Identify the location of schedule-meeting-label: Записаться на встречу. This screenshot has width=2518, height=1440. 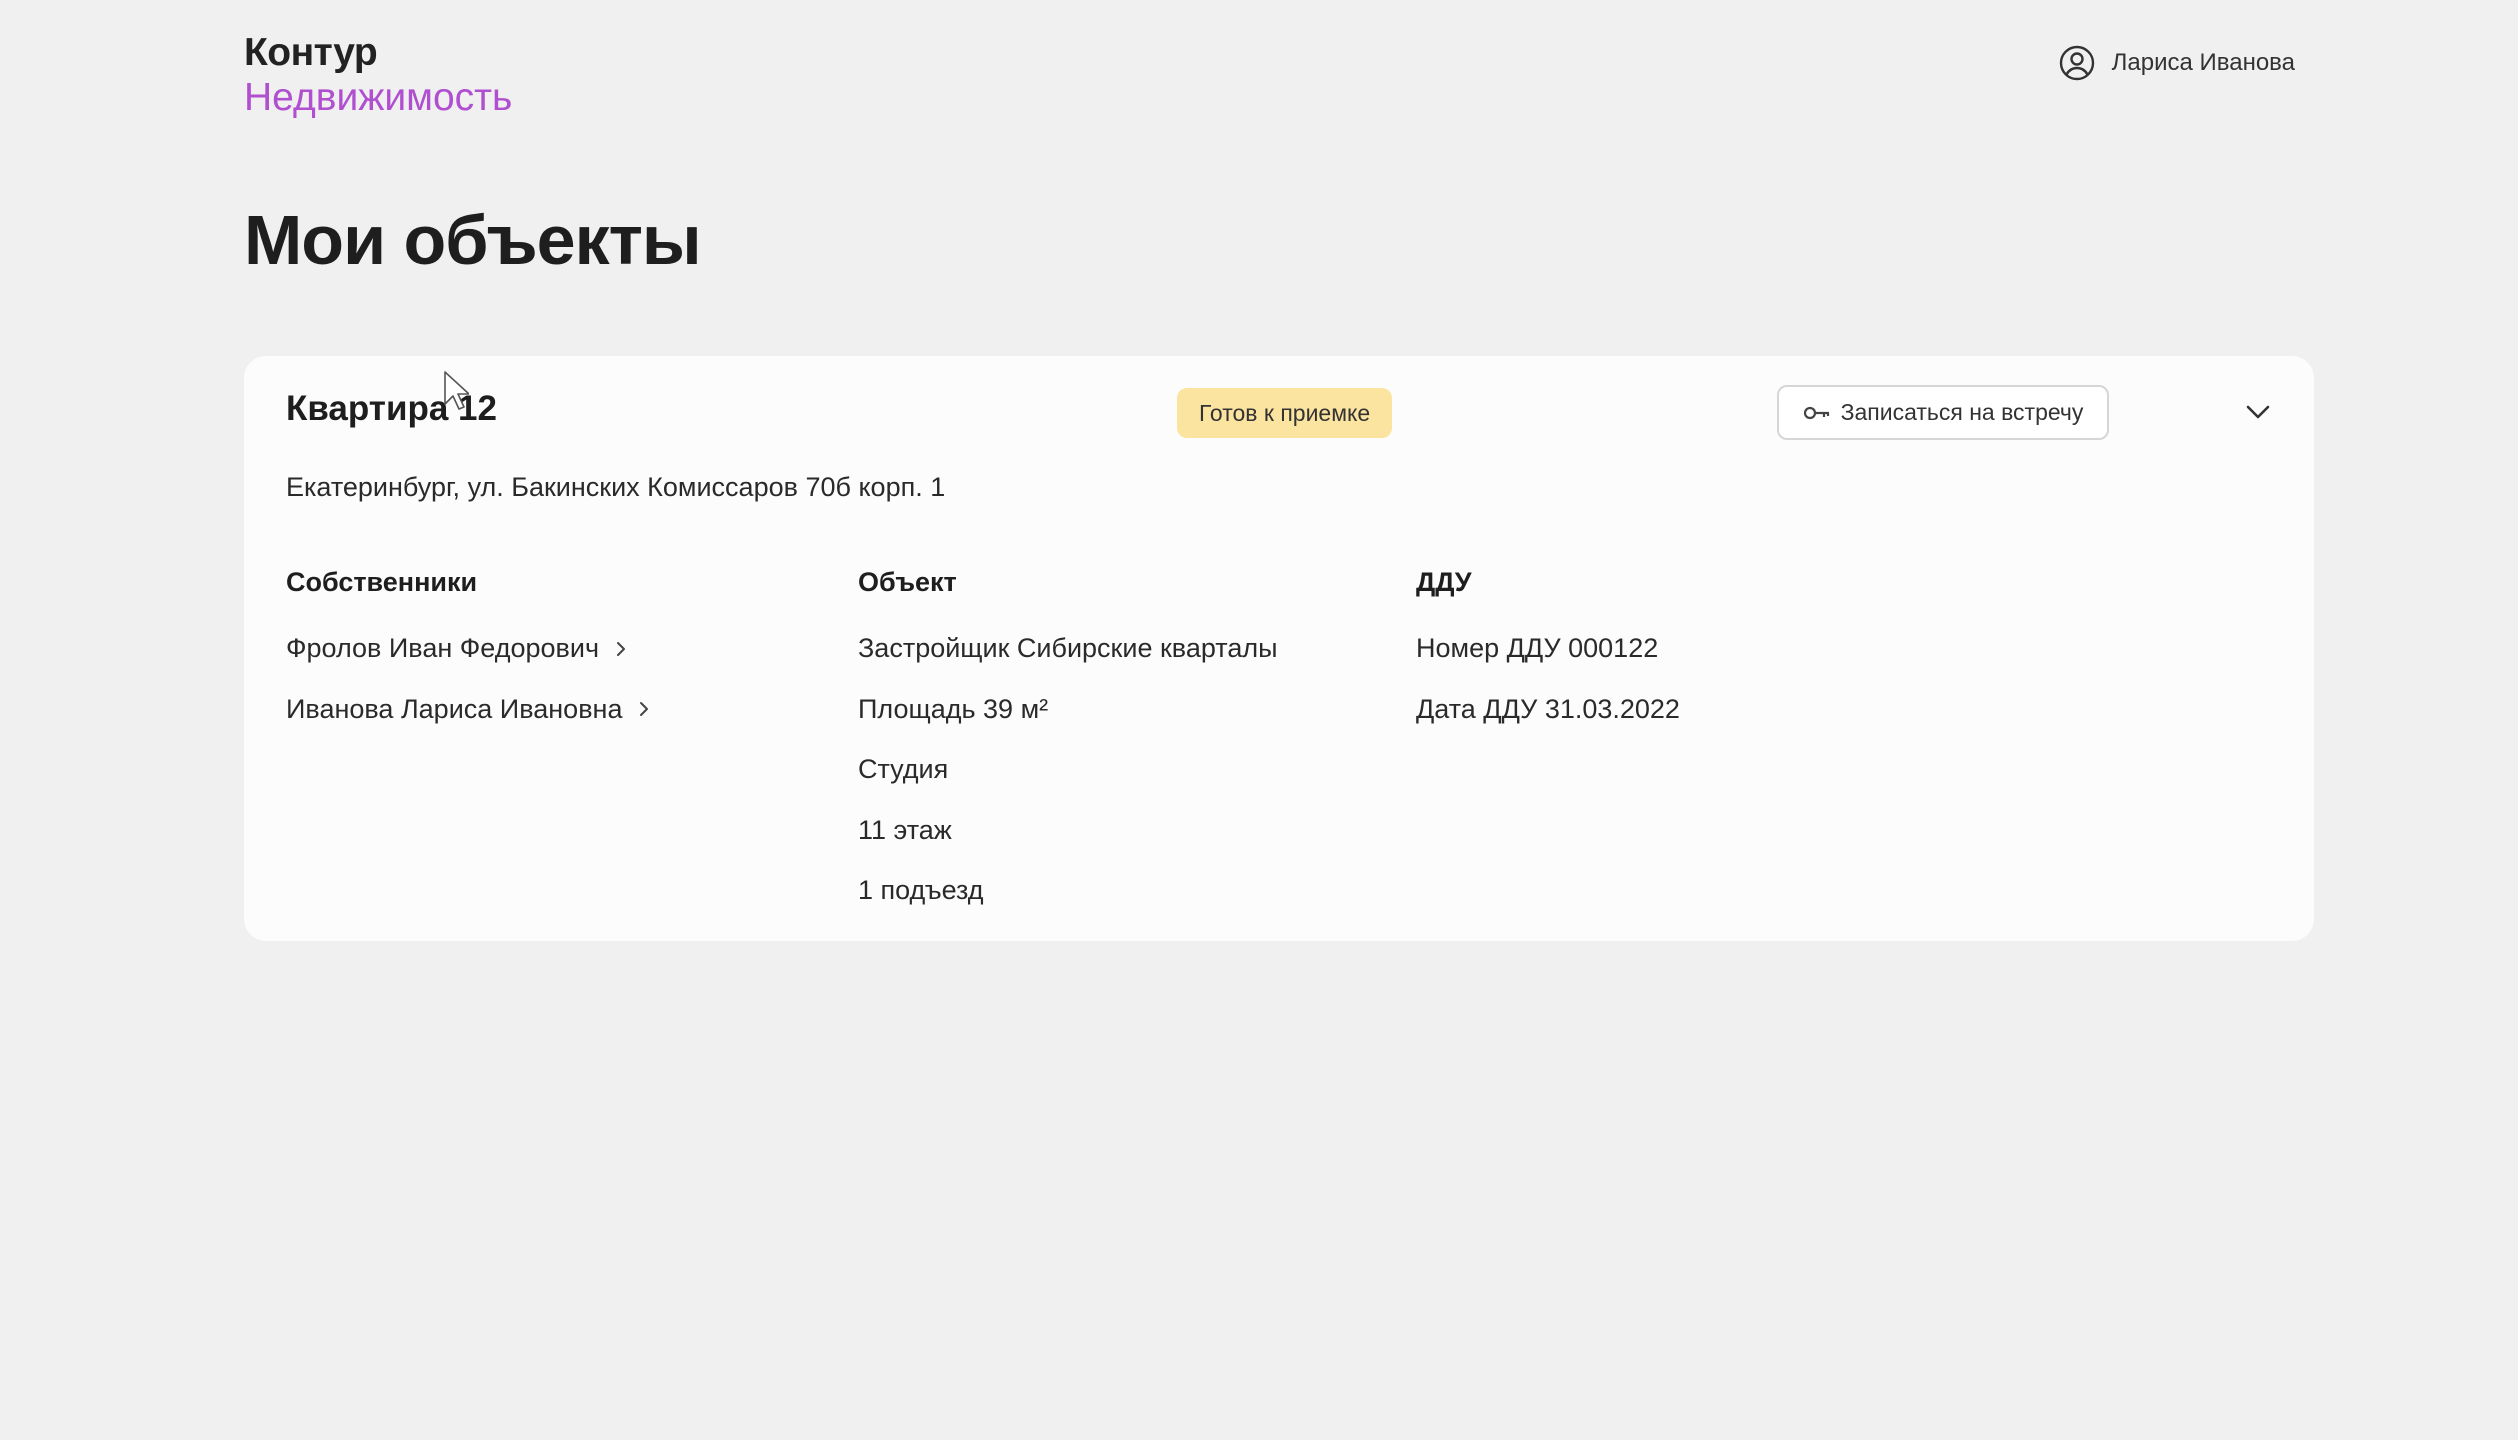
(1962, 412).